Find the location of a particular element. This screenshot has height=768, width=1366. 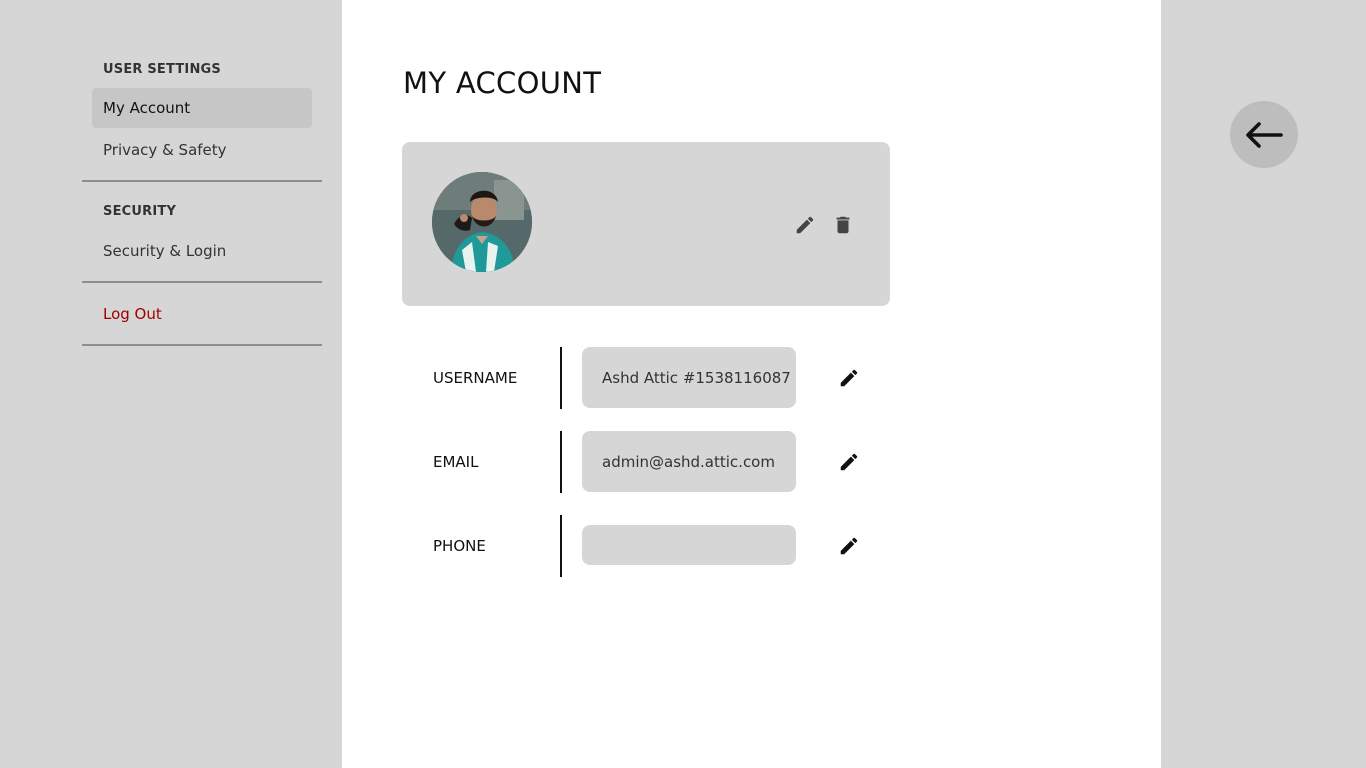

avatar is located at coordinates (482, 222).